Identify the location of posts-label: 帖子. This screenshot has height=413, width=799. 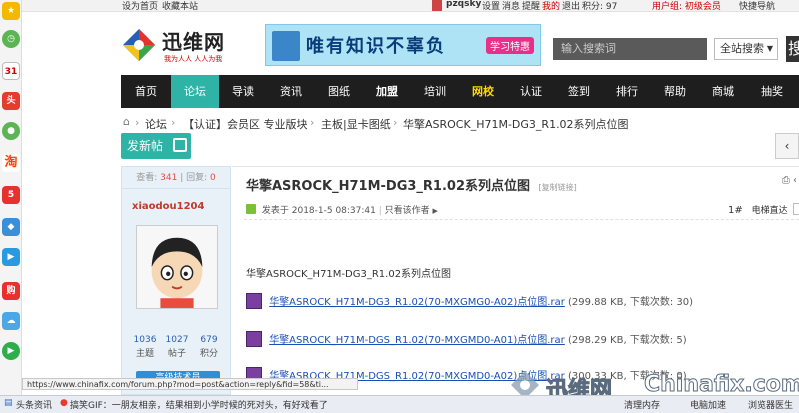
(176, 354).